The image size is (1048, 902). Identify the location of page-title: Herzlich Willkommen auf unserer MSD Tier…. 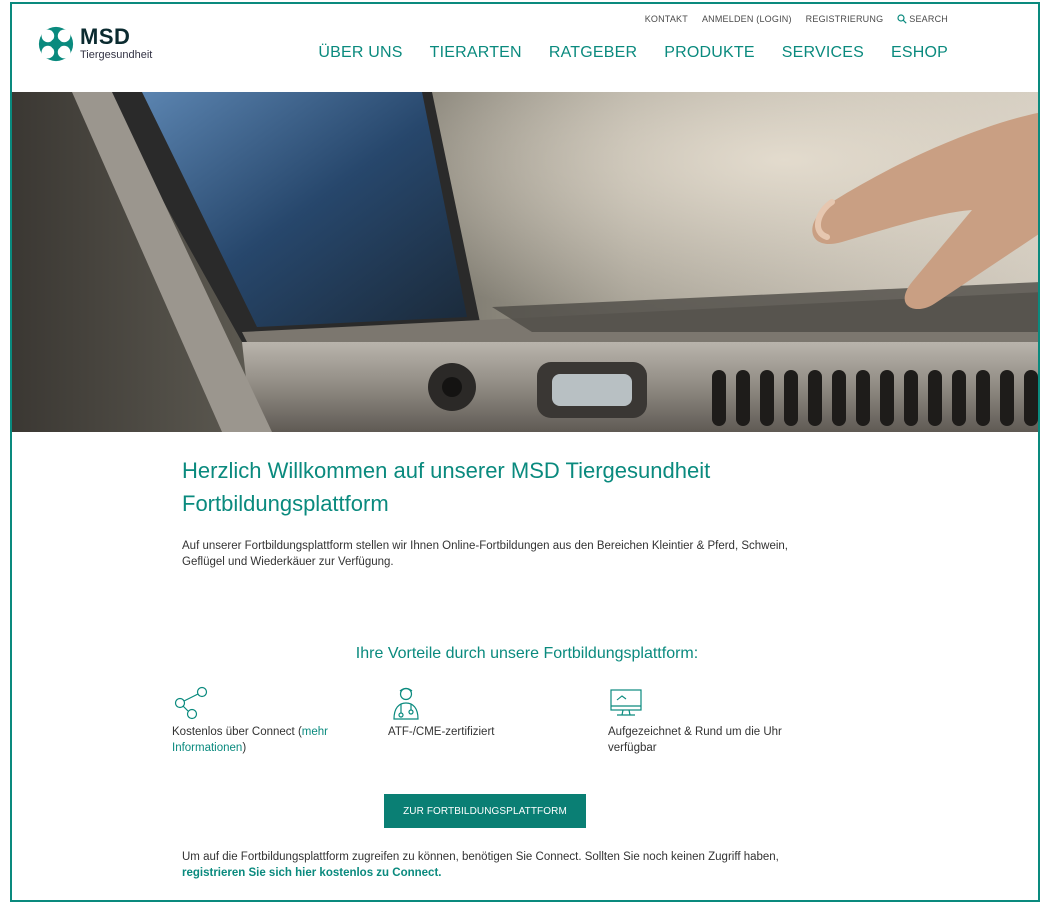
(446, 487).